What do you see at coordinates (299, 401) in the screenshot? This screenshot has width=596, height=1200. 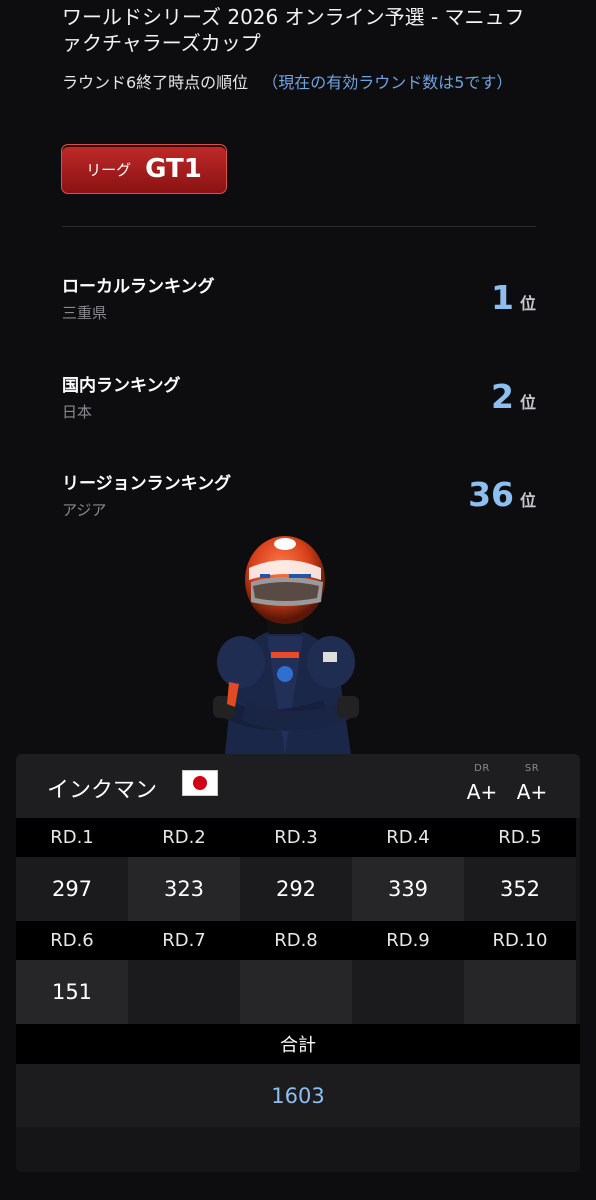 I see `national-ranking: 国内ランキング 日本 2 位` at bounding box center [299, 401].